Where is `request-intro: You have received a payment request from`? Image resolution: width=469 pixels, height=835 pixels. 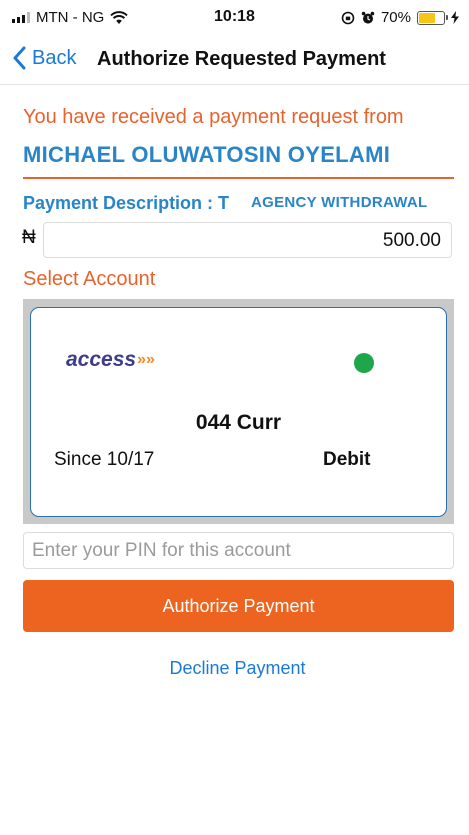 request-intro: You have received a payment request from is located at coordinates (213, 117).